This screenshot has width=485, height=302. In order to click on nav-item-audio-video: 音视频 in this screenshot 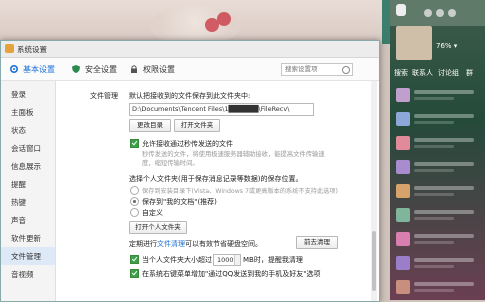, I will do `click(28, 274)`.